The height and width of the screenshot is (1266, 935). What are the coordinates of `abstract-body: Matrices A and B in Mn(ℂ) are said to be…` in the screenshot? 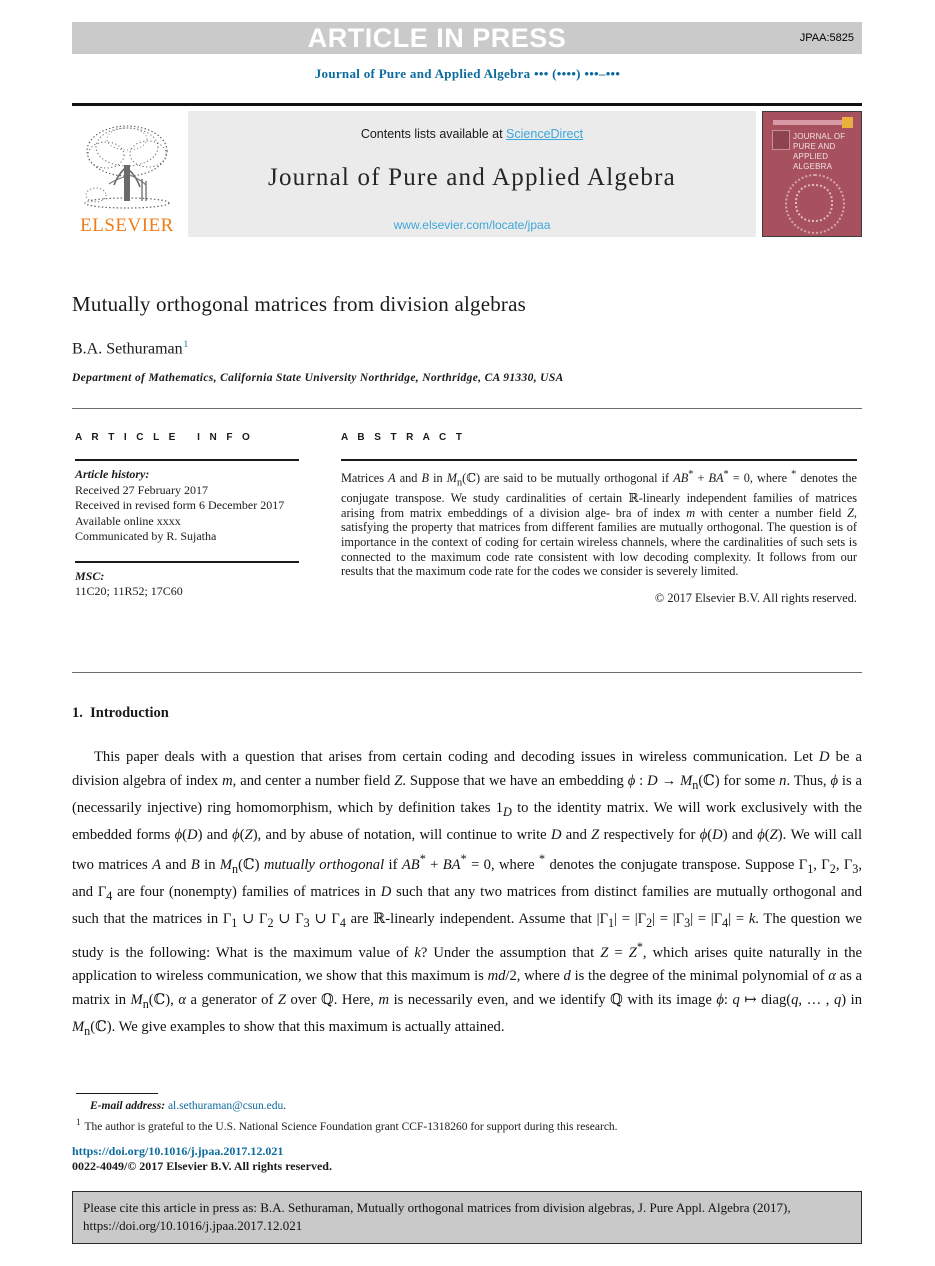 It's located at (599, 524).